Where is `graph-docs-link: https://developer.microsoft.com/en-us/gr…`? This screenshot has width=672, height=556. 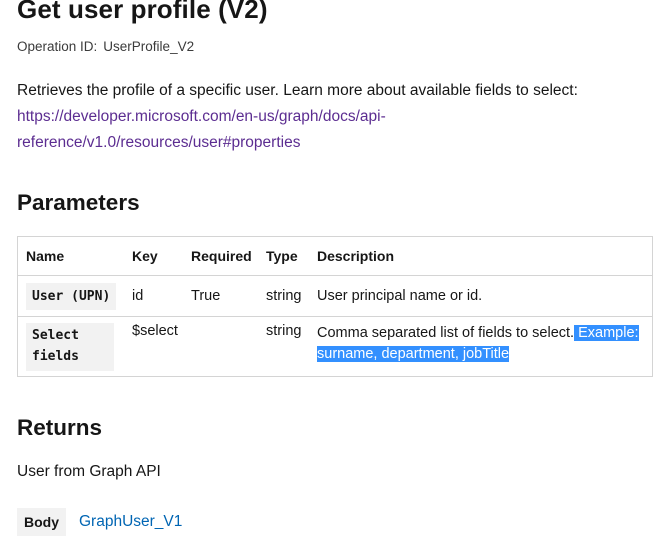 graph-docs-link: https://developer.microsoft.com/en-us/gr… is located at coordinates (201, 129).